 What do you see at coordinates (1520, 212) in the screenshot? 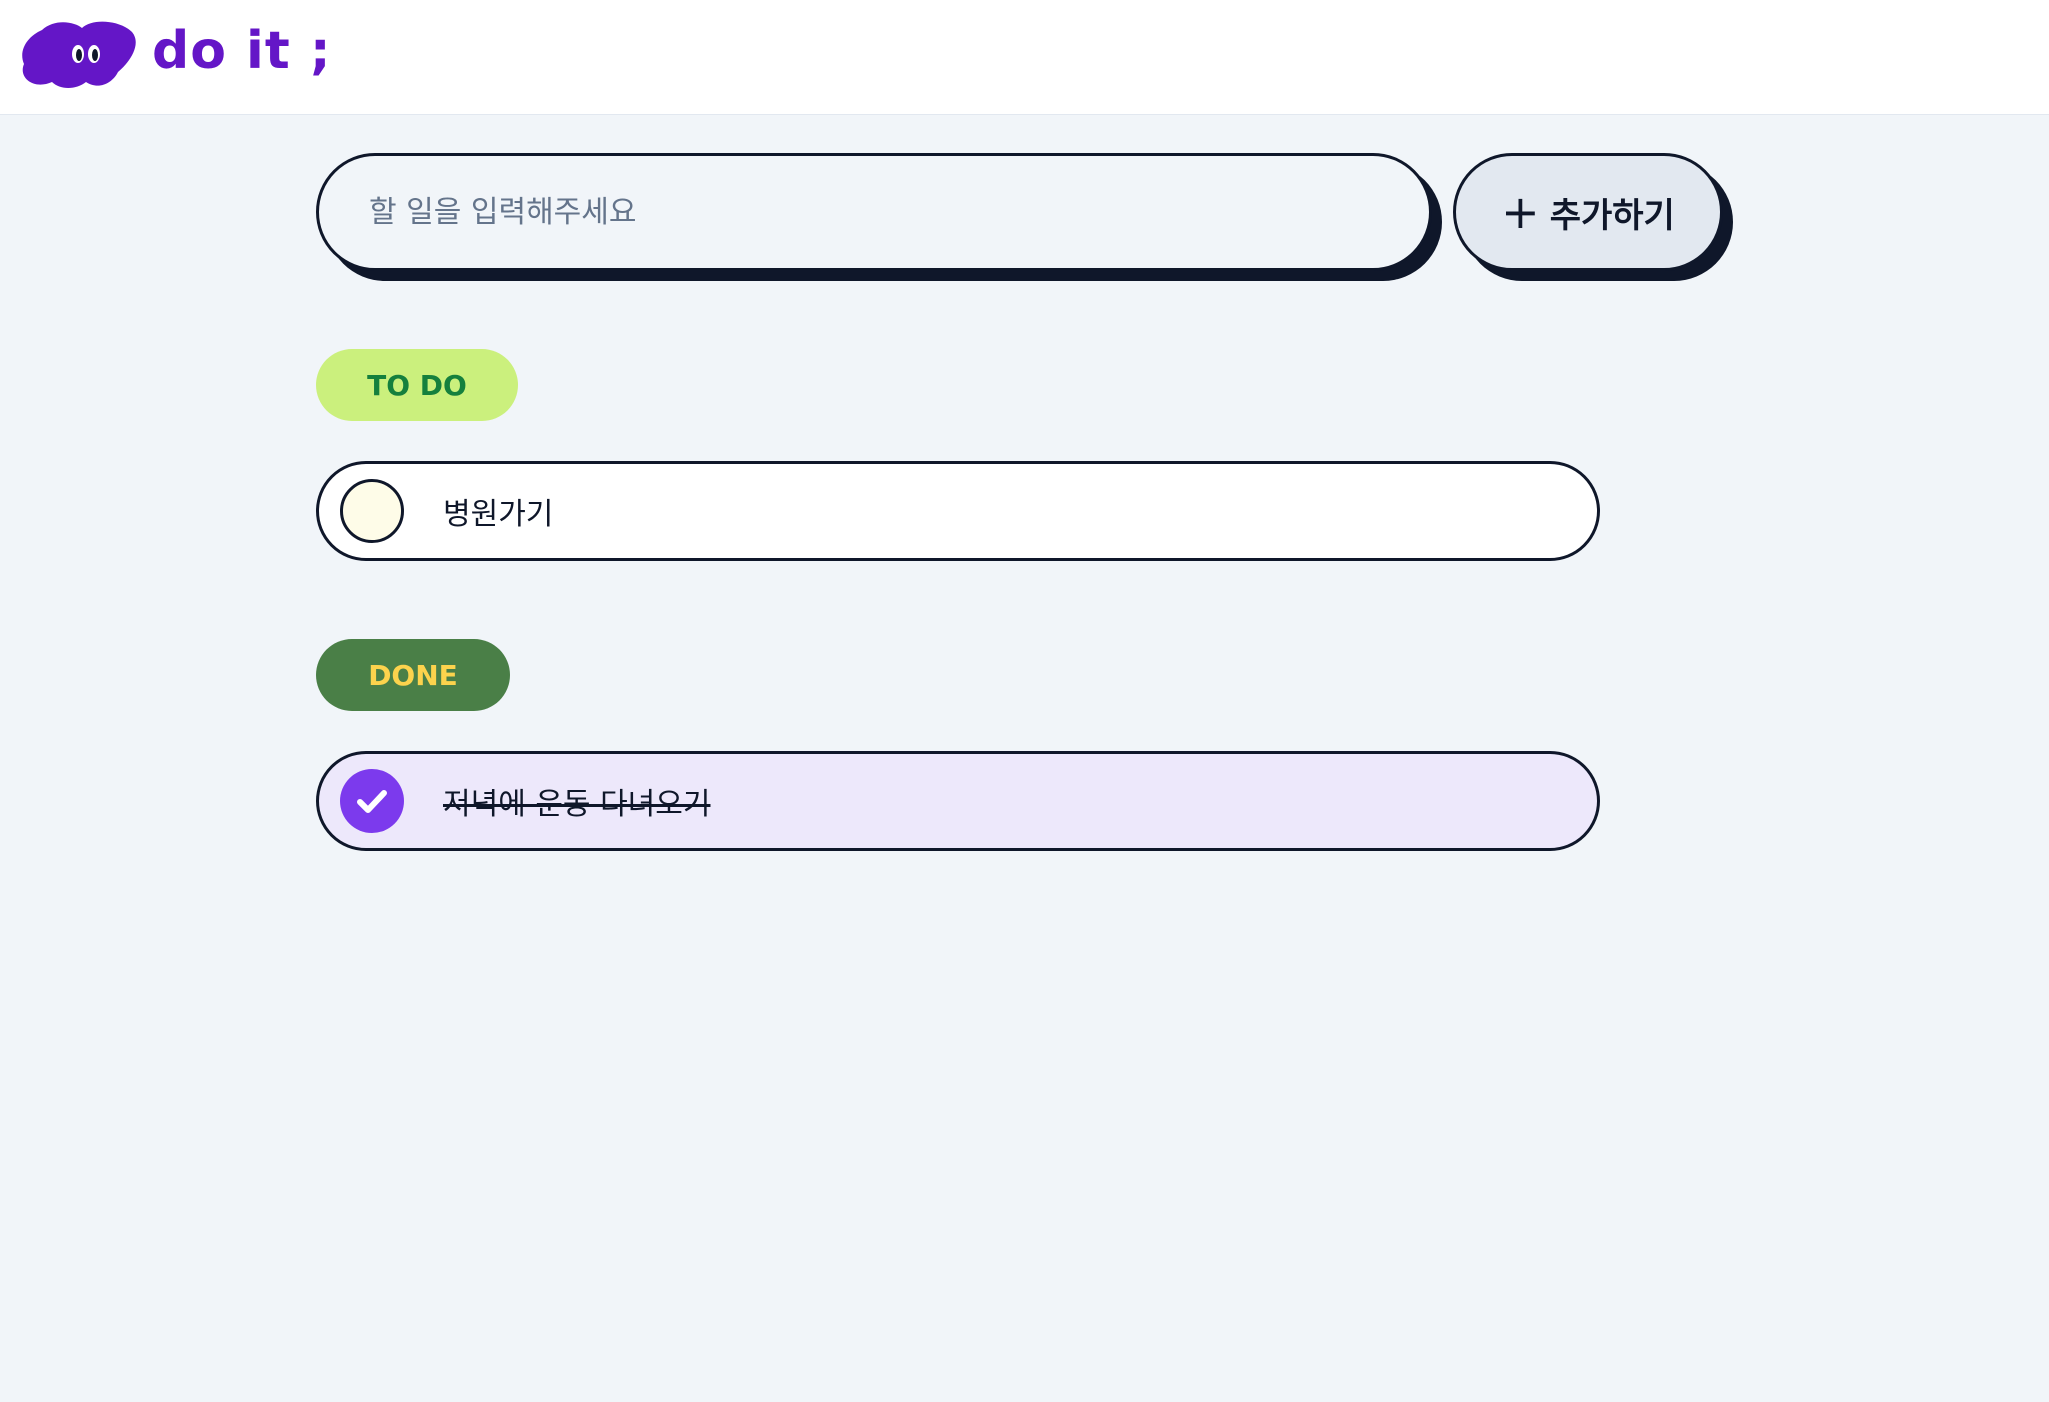
I see `plus-icon: +` at bounding box center [1520, 212].